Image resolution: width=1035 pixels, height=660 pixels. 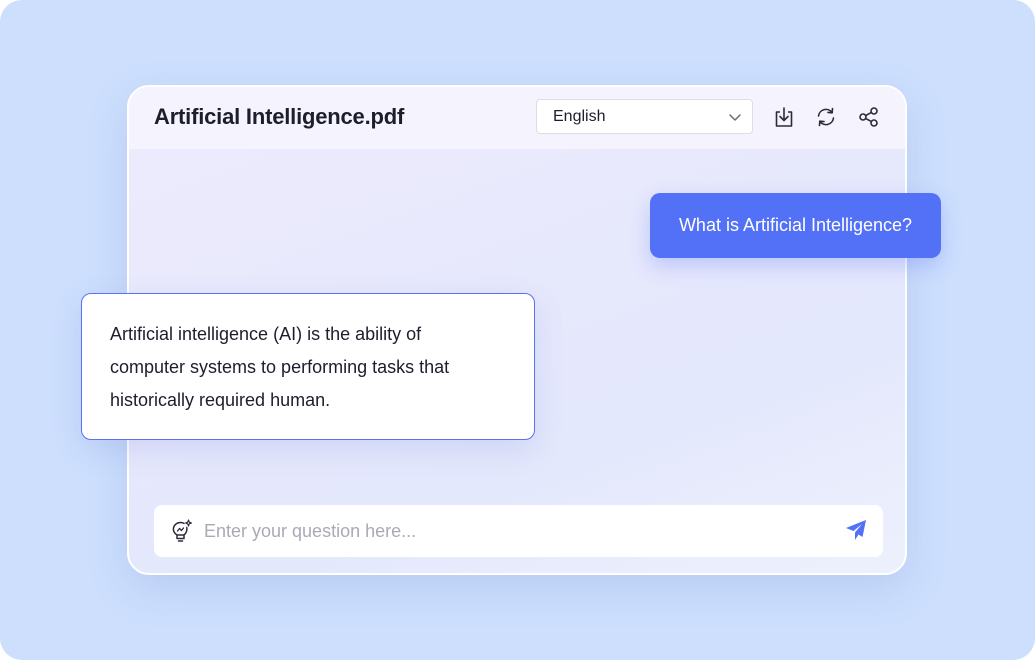 What do you see at coordinates (514, 531) in the screenshot?
I see `question-input` at bounding box center [514, 531].